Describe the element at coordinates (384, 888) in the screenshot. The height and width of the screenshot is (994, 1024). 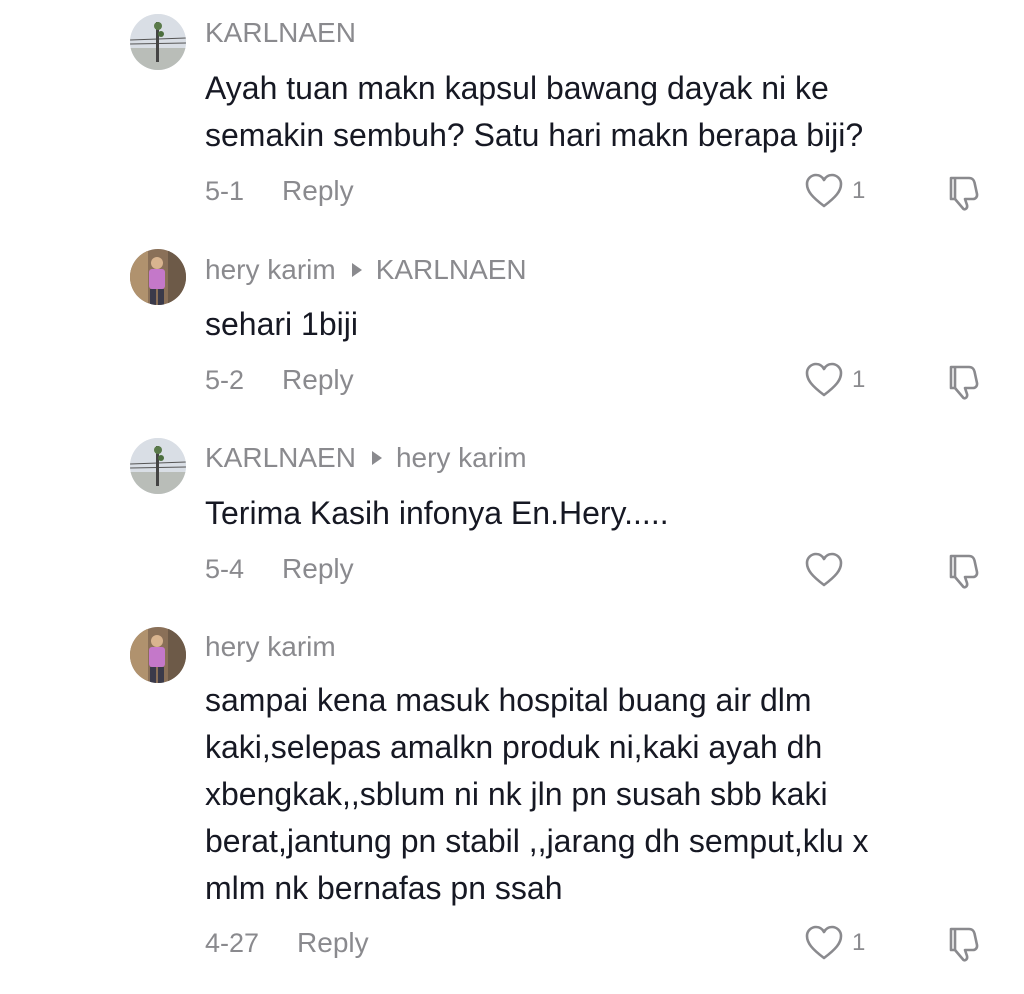
I see `comment-text-line: mlm nk bernafas pn ssah` at that location.